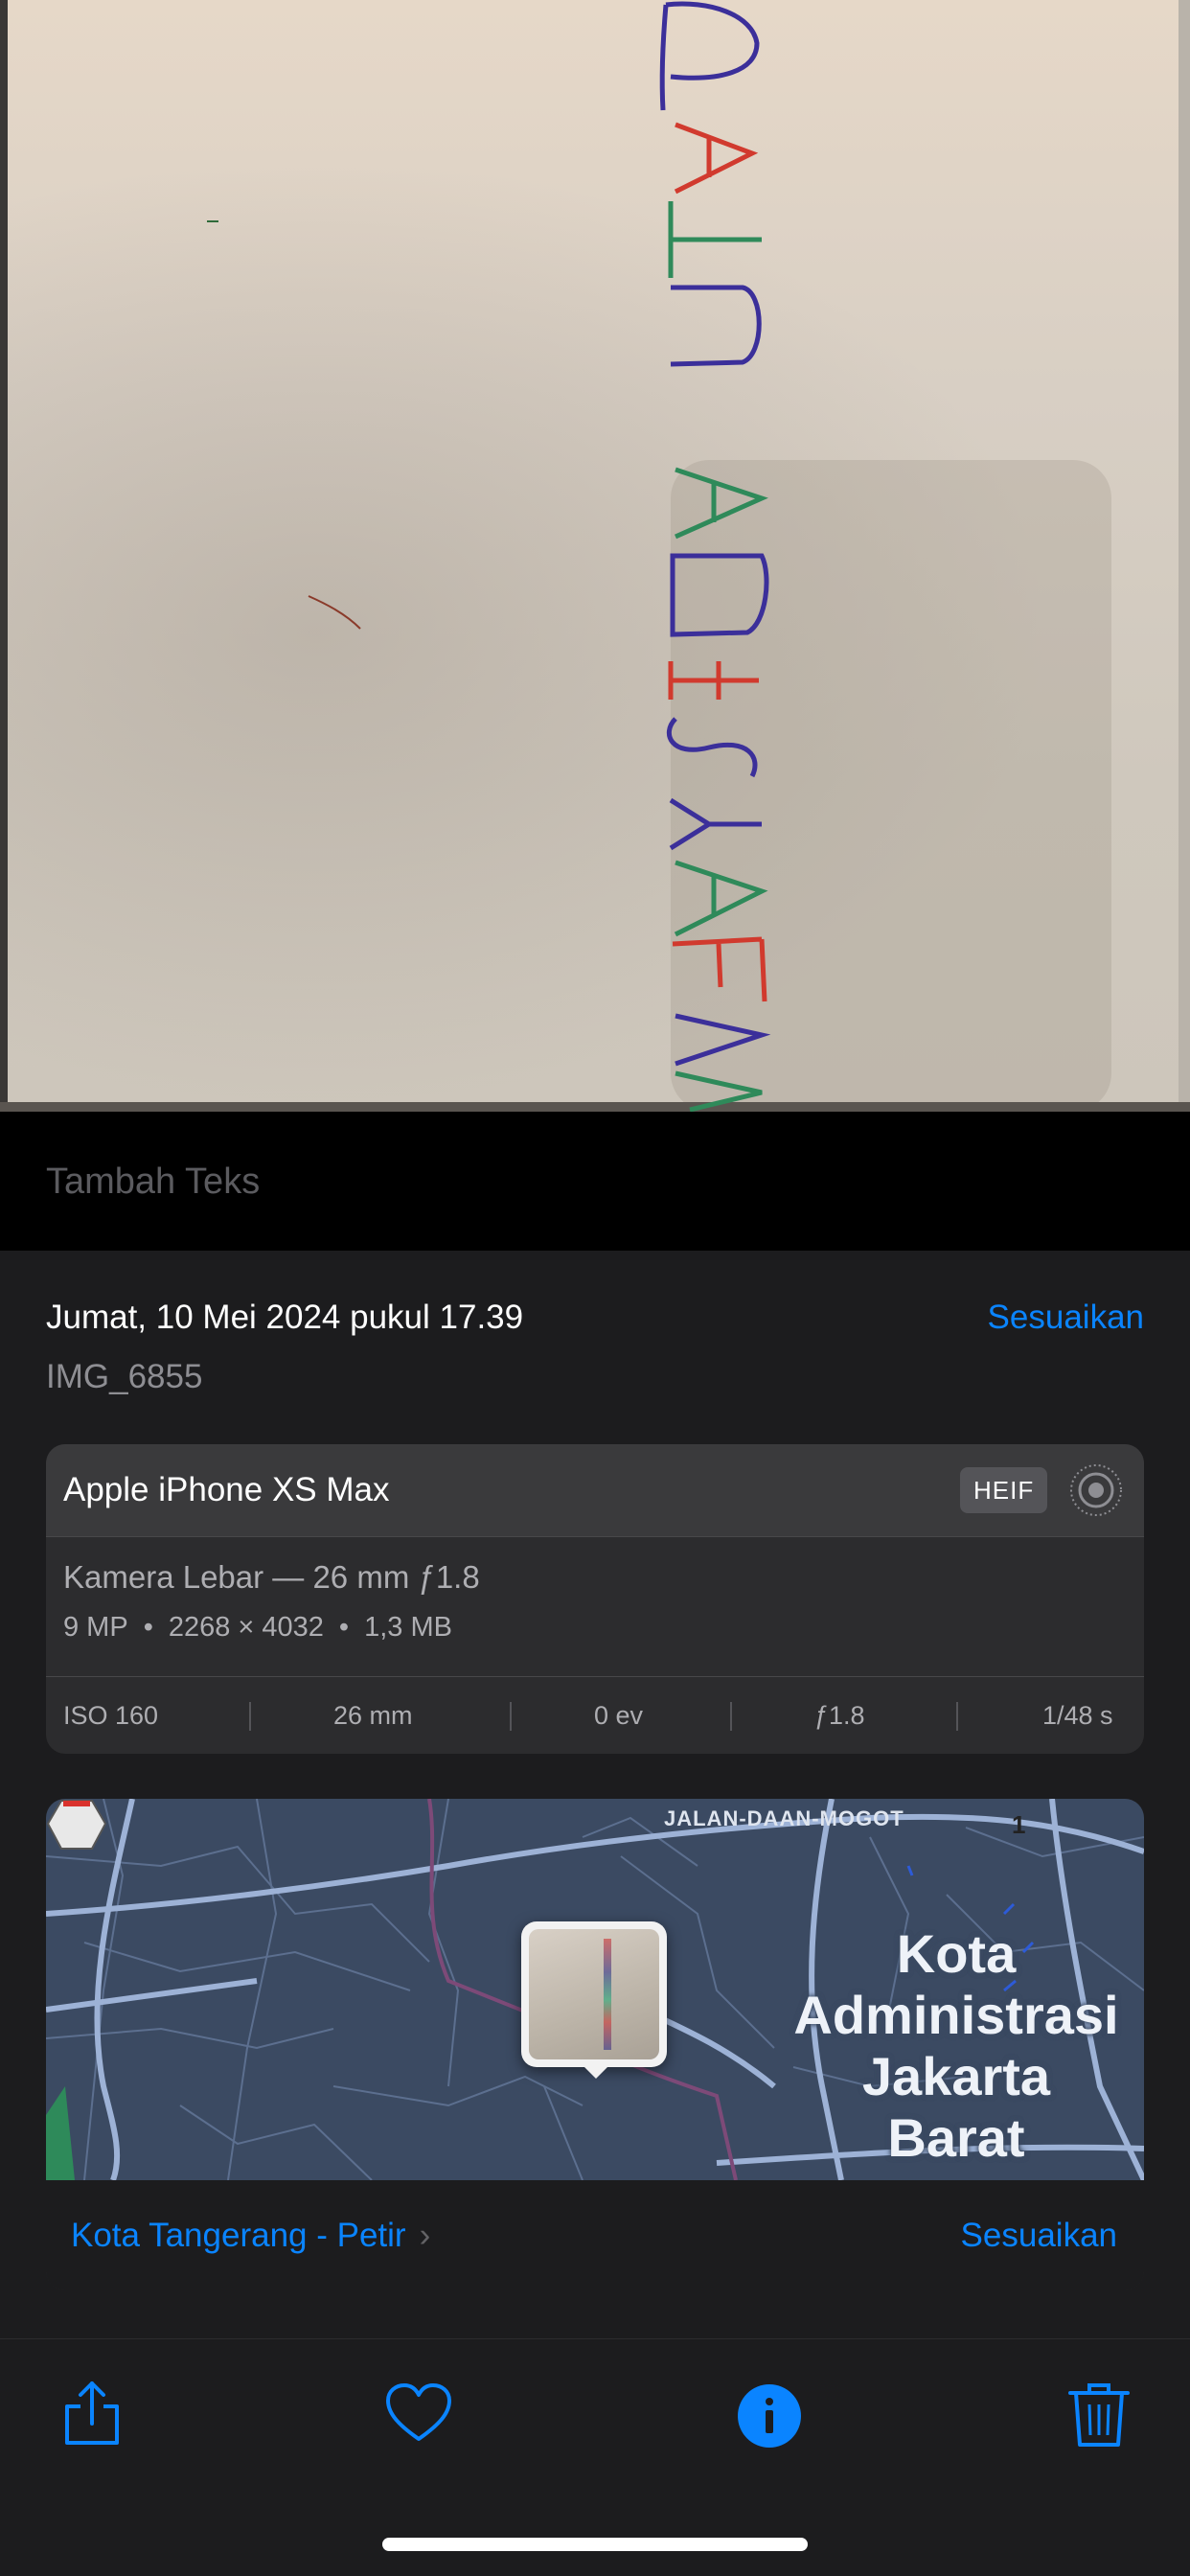  I want to click on photo-datetime: Jumat, 10 Mei 2024 pukul 17.39, so click(285, 1318).